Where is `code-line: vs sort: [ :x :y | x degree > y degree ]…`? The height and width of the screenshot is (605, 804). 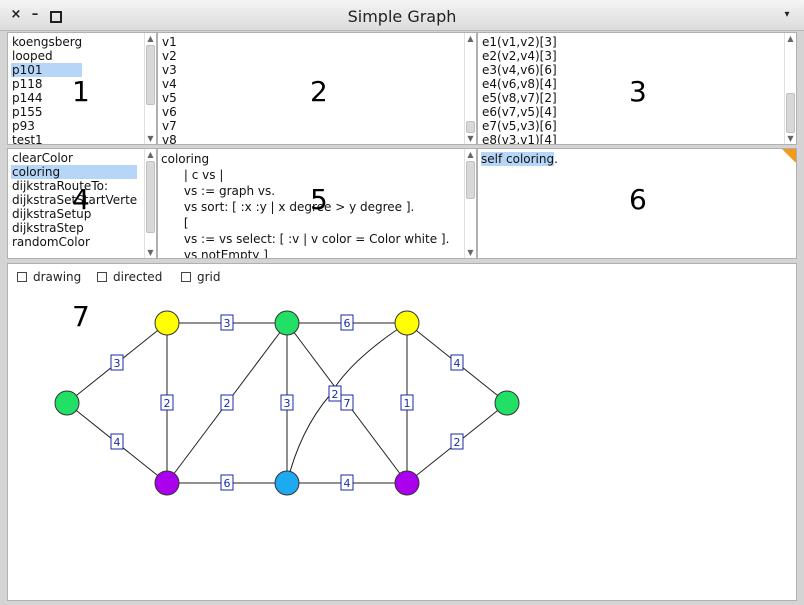 code-line: vs sort: [ :x :y | x degree > y degree ]… is located at coordinates (288, 207).